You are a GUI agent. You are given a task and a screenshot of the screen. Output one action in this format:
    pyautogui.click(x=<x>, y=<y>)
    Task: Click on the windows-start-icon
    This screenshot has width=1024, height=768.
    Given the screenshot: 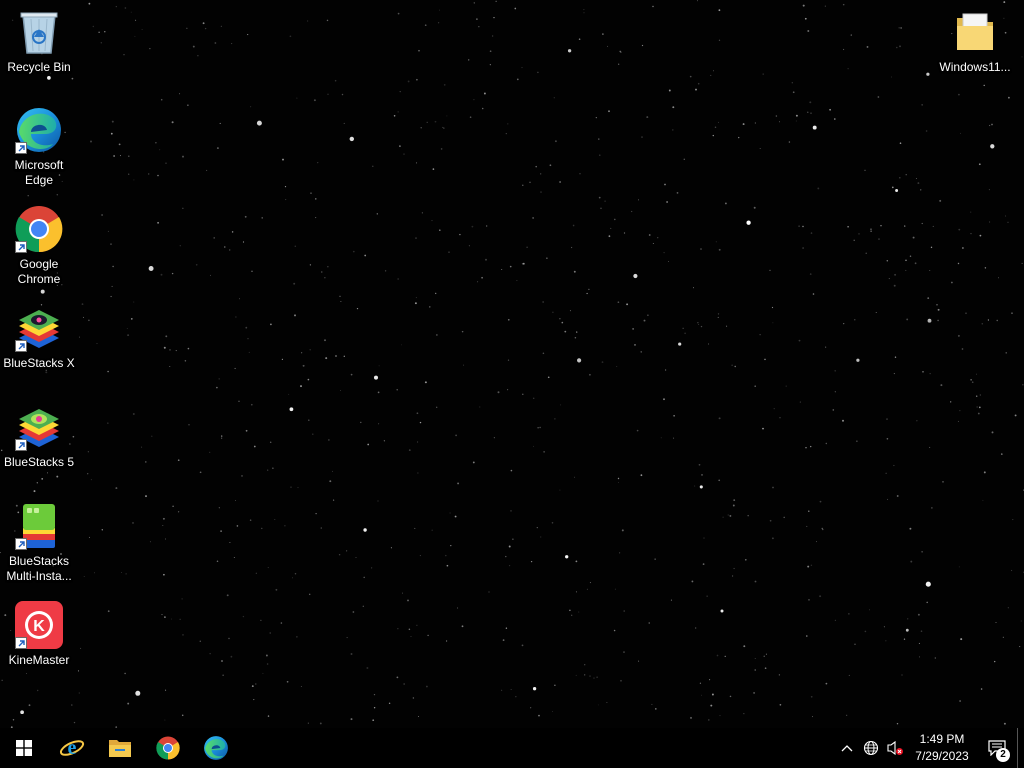 What is the action you would take?
    pyautogui.click(x=24, y=748)
    